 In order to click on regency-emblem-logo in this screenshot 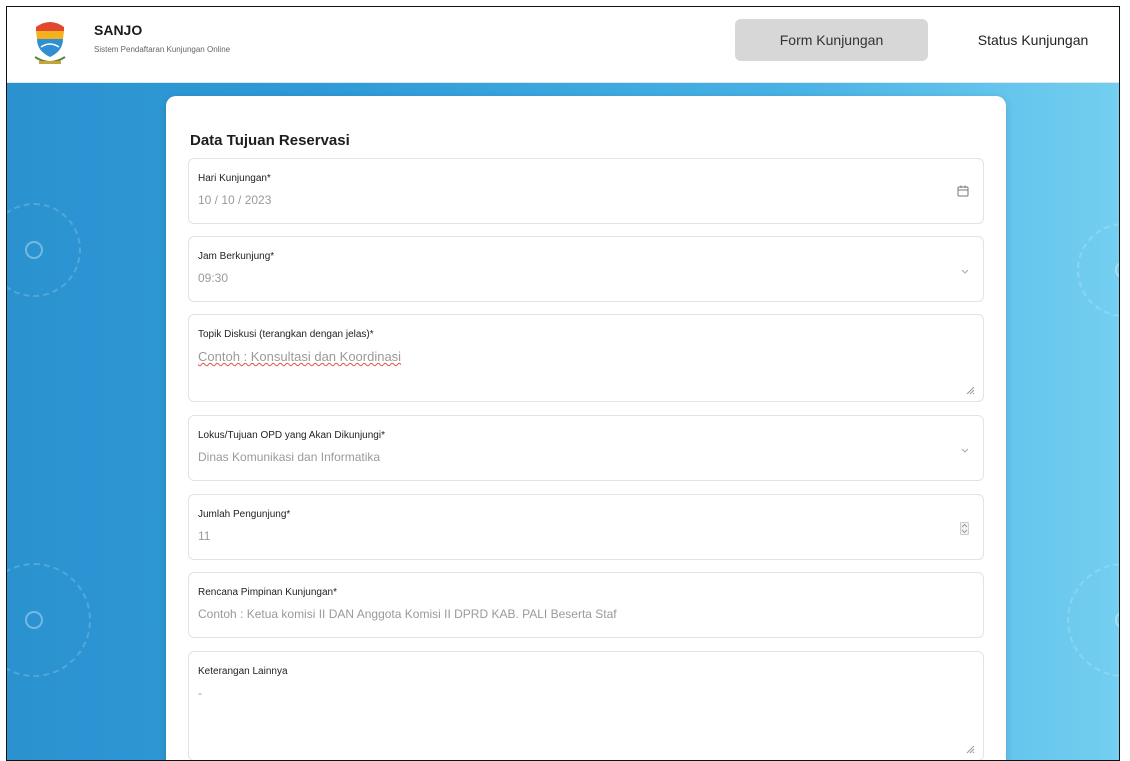, I will do `click(50, 43)`.